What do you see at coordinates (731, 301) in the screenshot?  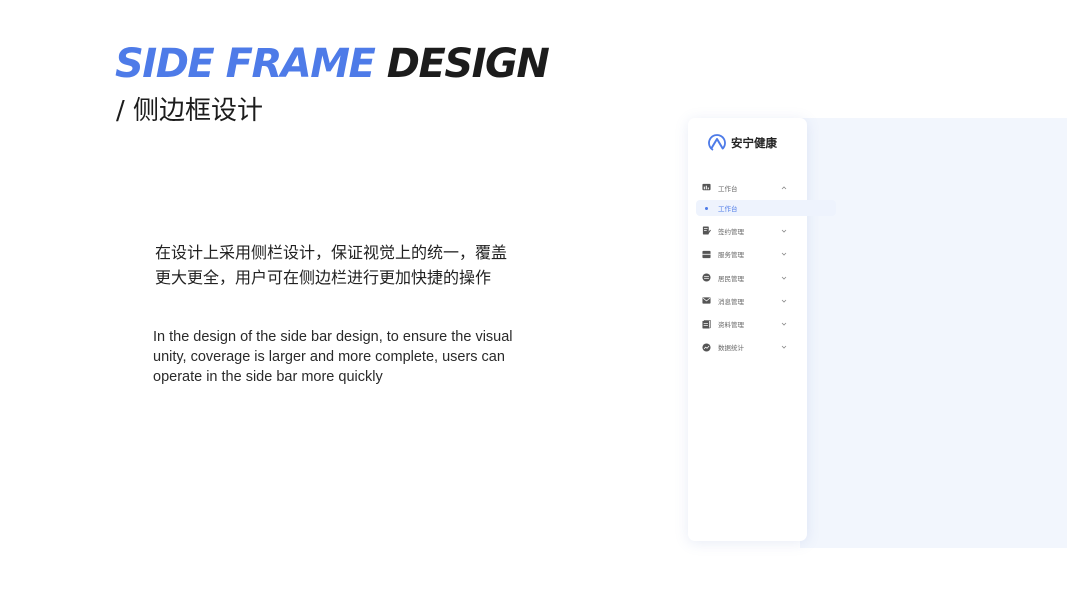 I see `sidebar-item-label: 消息管理` at bounding box center [731, 301].